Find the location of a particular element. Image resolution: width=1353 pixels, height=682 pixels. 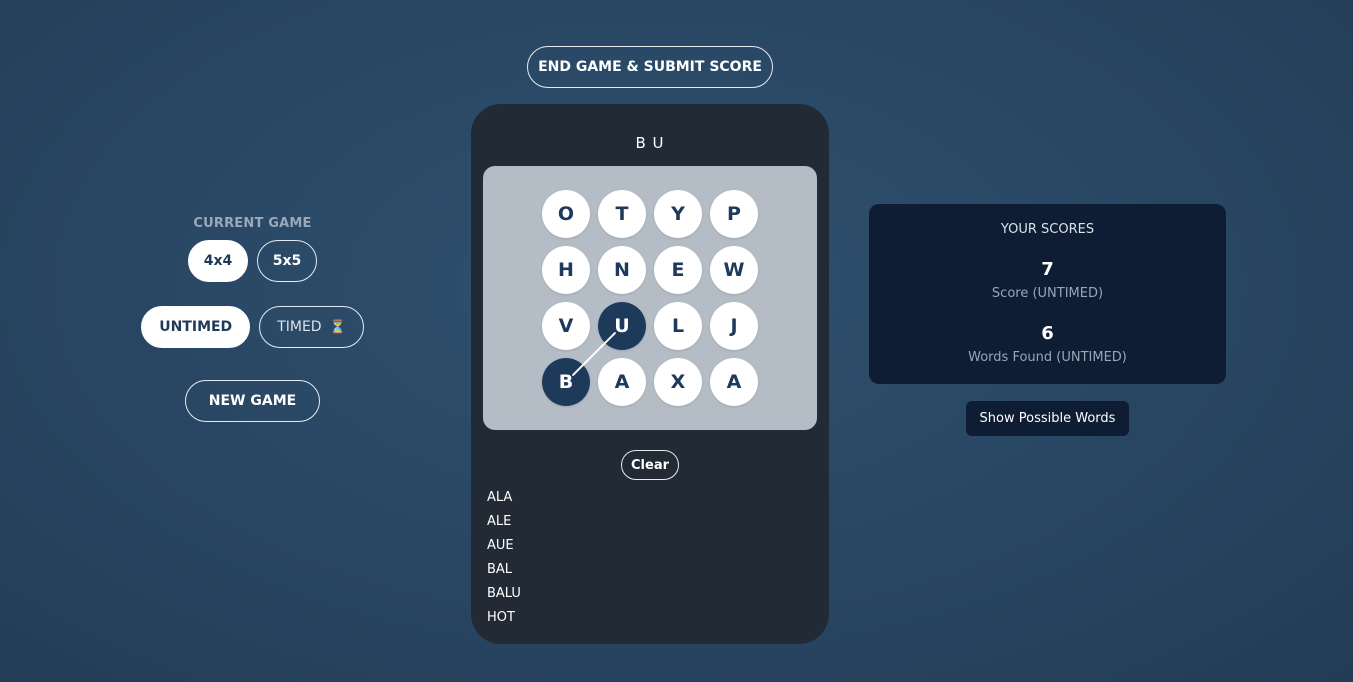

clear-button: Clear is located at coordinates (650, 465).